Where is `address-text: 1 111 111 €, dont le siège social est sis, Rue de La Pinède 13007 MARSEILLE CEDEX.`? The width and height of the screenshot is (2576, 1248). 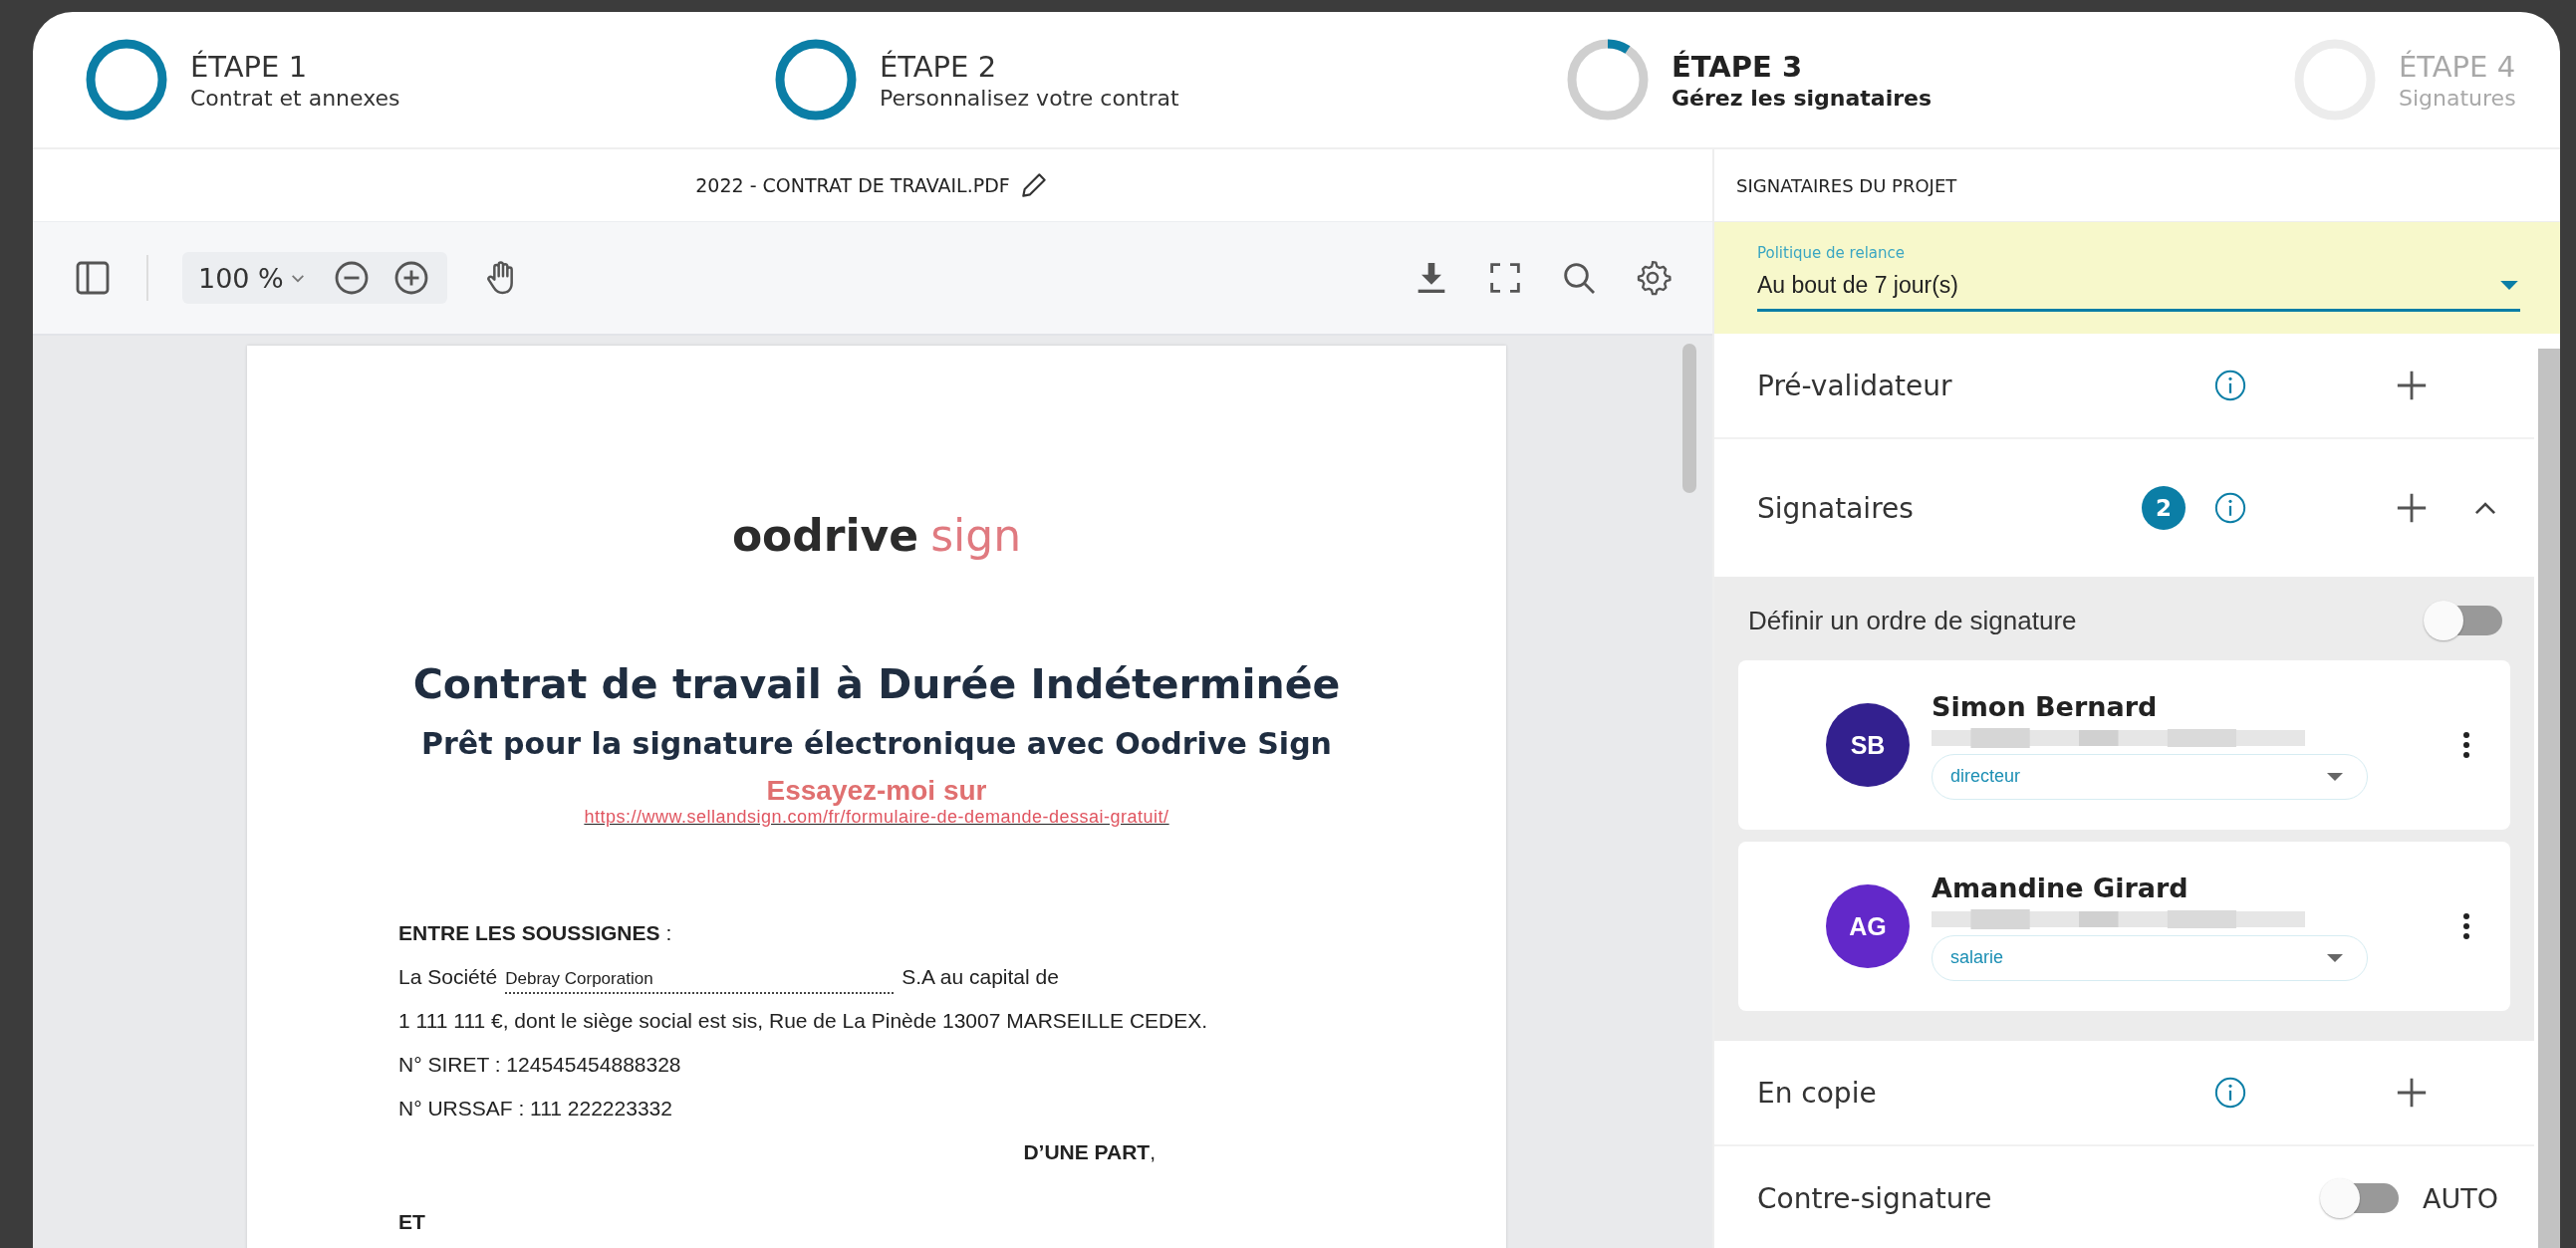
address-text: 1 111 111 €, dont le siège social est sis, Rue de La Pinède 13007 MARSEILLE CEDEX. is located at coordinates (803, 1021).